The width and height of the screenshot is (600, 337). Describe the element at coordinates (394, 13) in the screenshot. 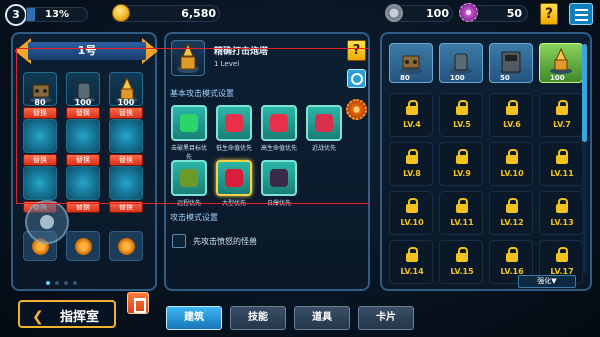

I see `bolt-icon` at that location.